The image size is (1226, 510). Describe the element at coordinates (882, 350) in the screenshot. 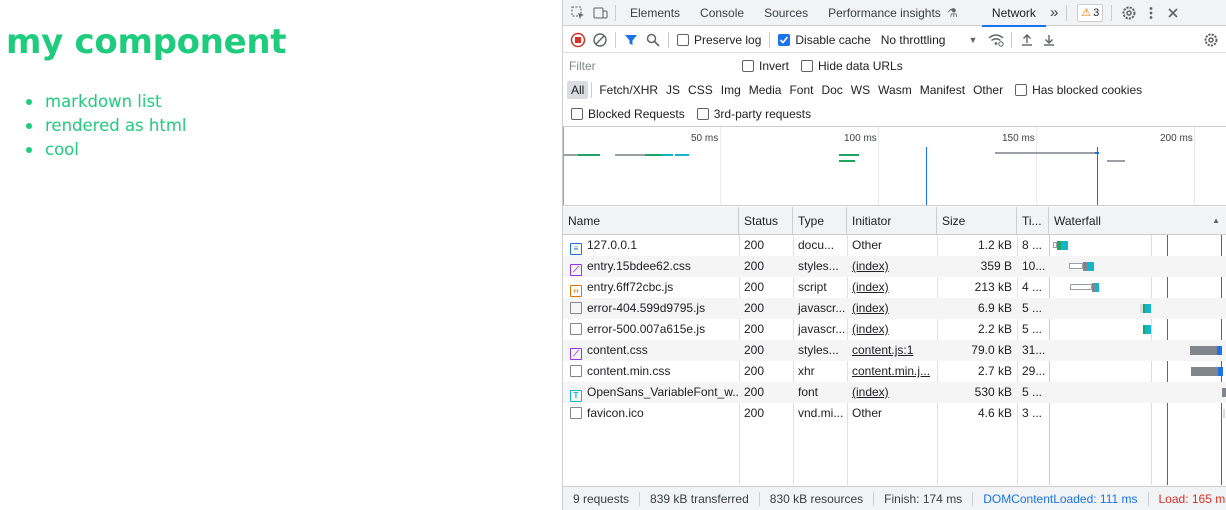

I see `initiator-link: content.js:1` at that location.